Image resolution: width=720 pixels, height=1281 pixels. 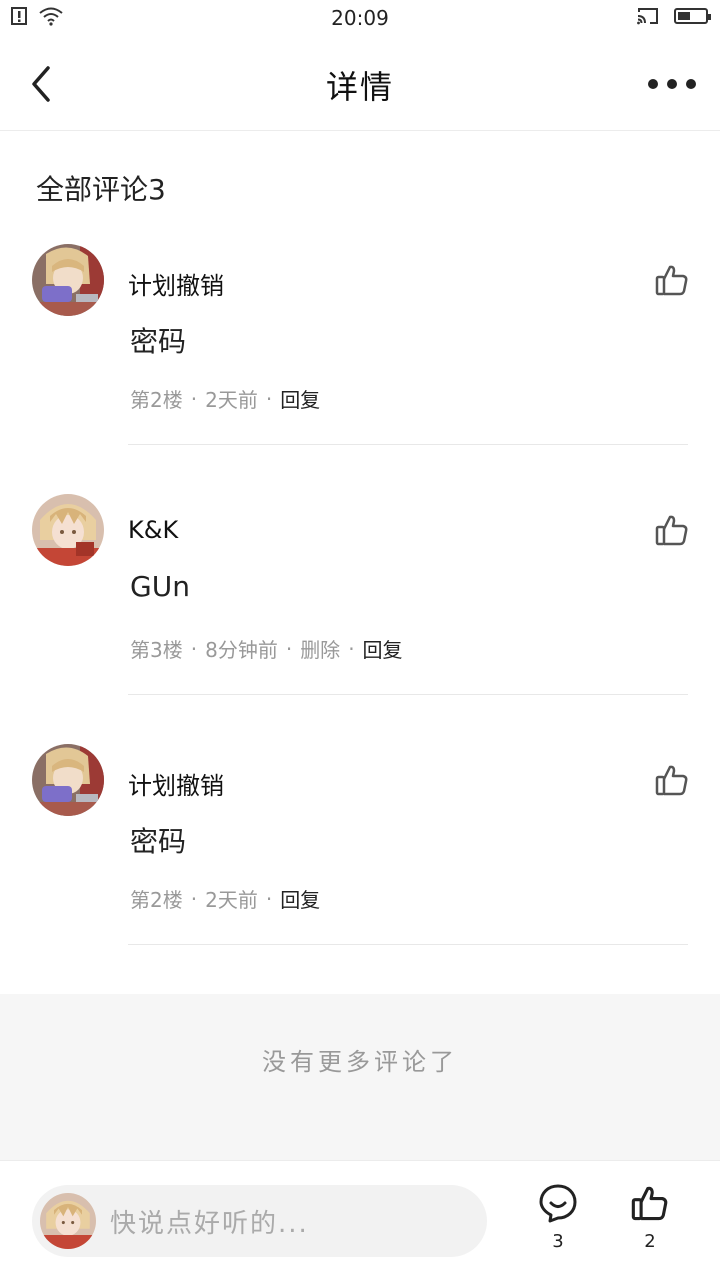 What do you see at coordinates (160, 586) in the screenshot?
I see `comment-text: GUn` at bounding box center [160, 586].